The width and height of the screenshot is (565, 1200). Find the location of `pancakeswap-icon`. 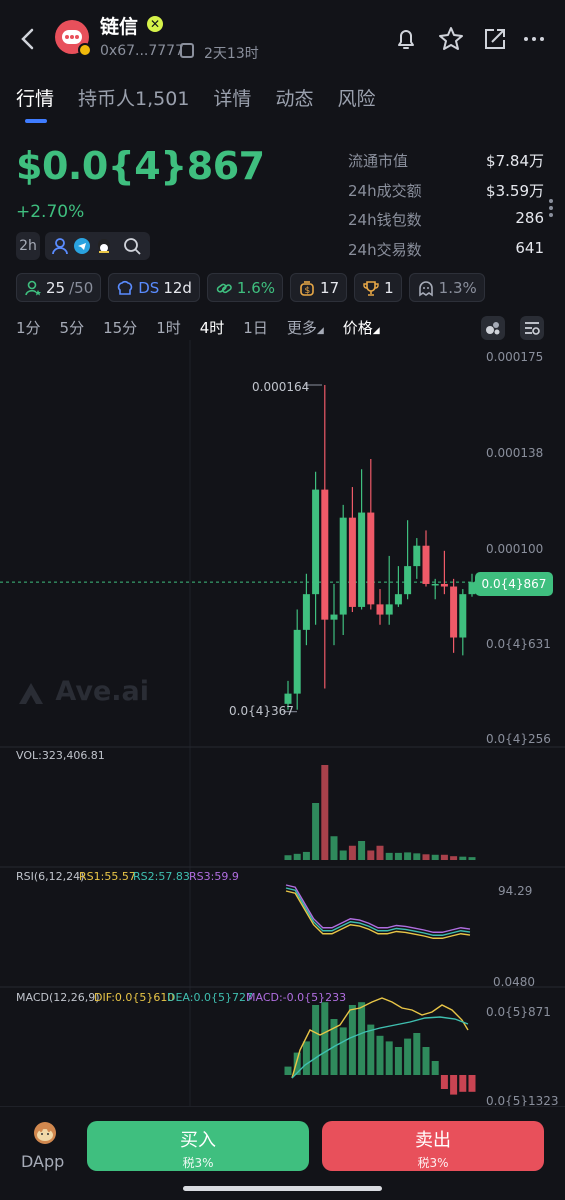

pancakeswap-icon is located at coordinates (45, 1133).